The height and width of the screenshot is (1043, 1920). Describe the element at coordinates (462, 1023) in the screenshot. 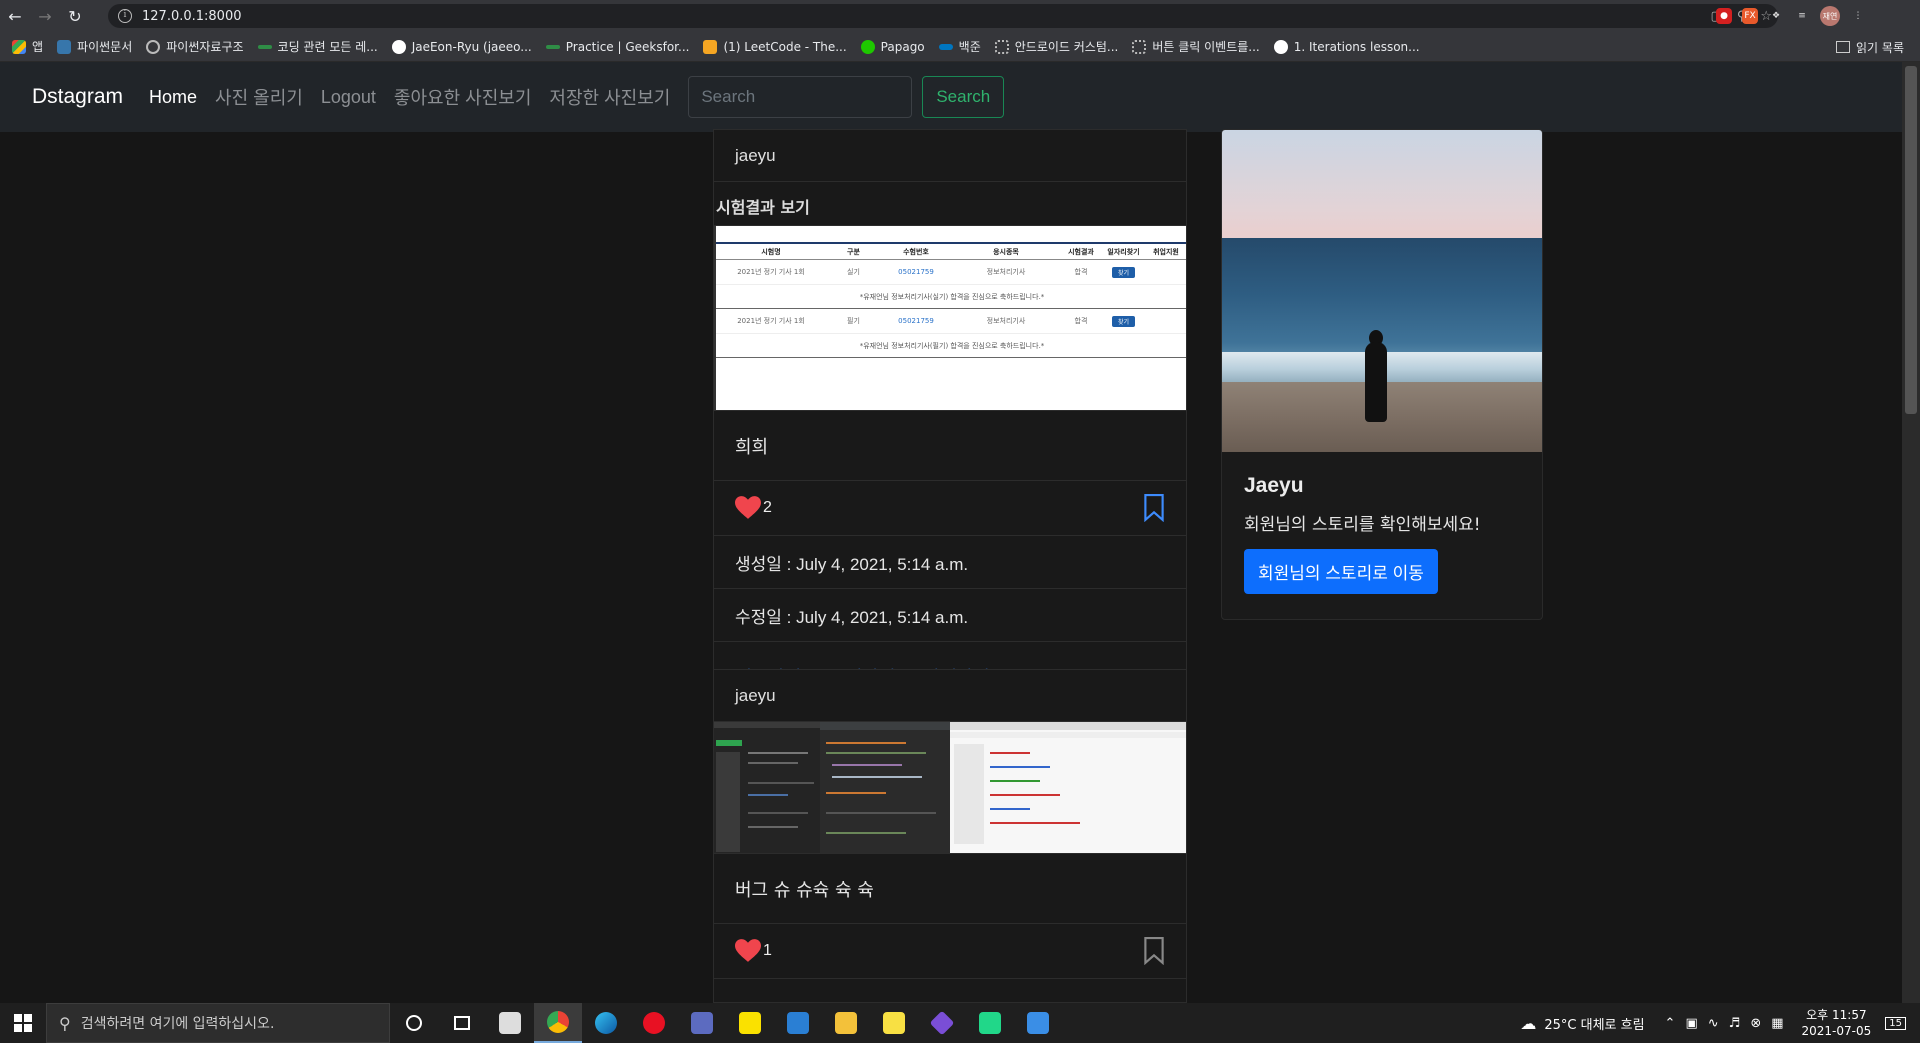

I see `task-view-icon` at that location.